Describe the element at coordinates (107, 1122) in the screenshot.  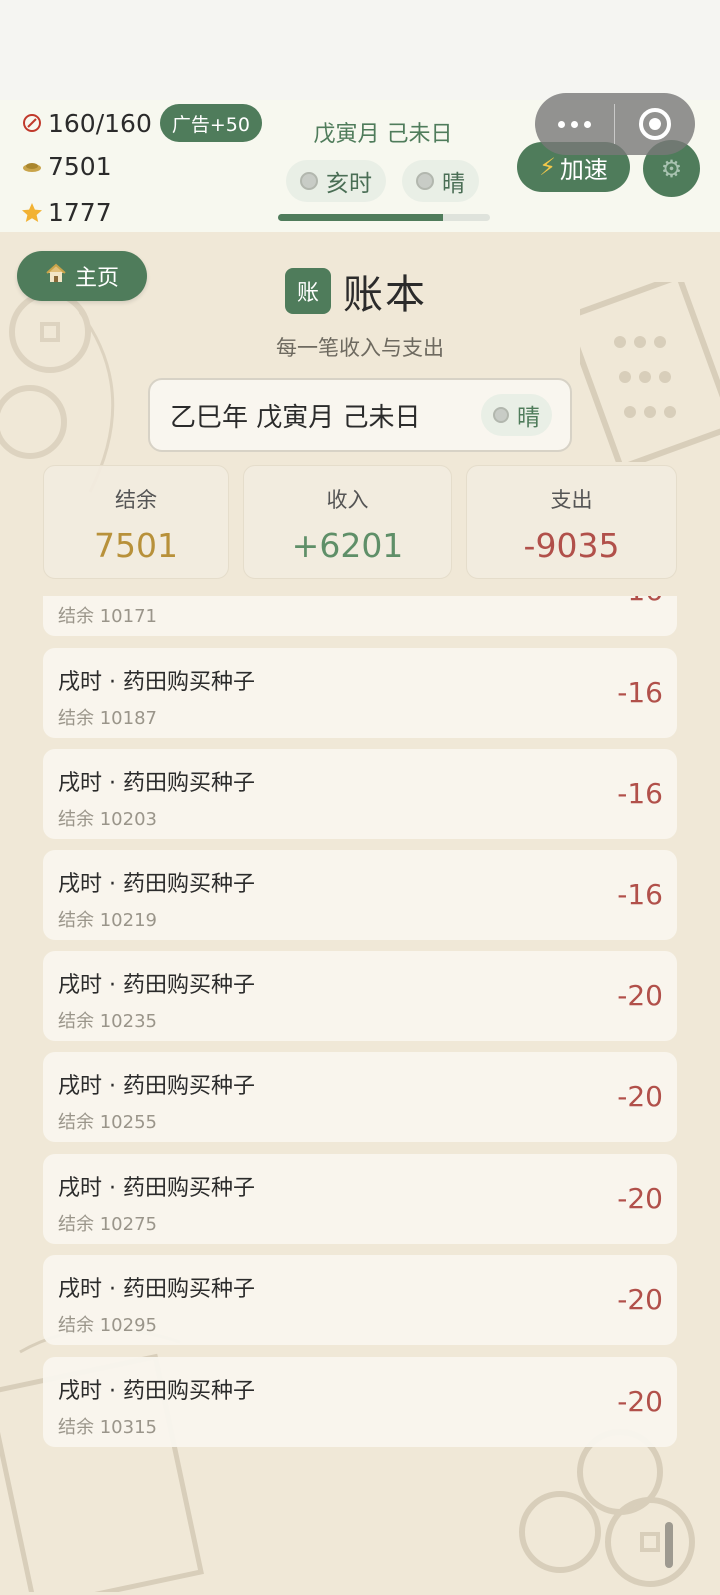
I see `entry-balance: 结余 10255` at that location.